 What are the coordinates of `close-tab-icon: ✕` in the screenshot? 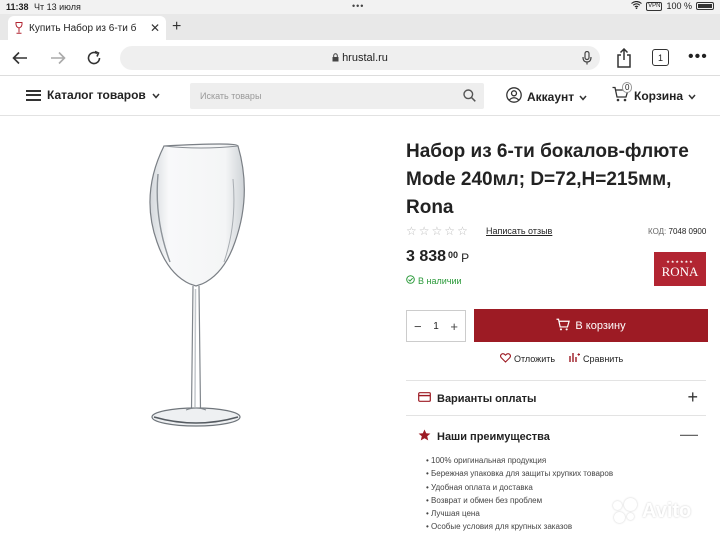 It's located at (155, 28).